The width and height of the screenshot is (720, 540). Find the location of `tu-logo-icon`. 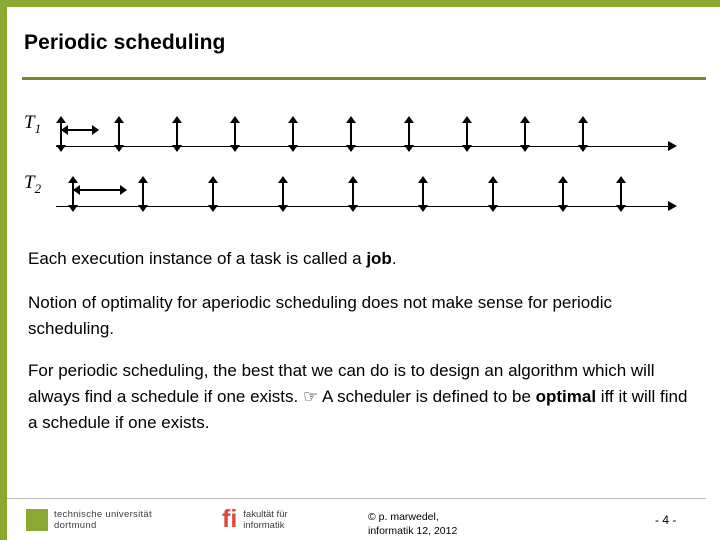

tu-logo-icon is located at coordinates (37, 520).